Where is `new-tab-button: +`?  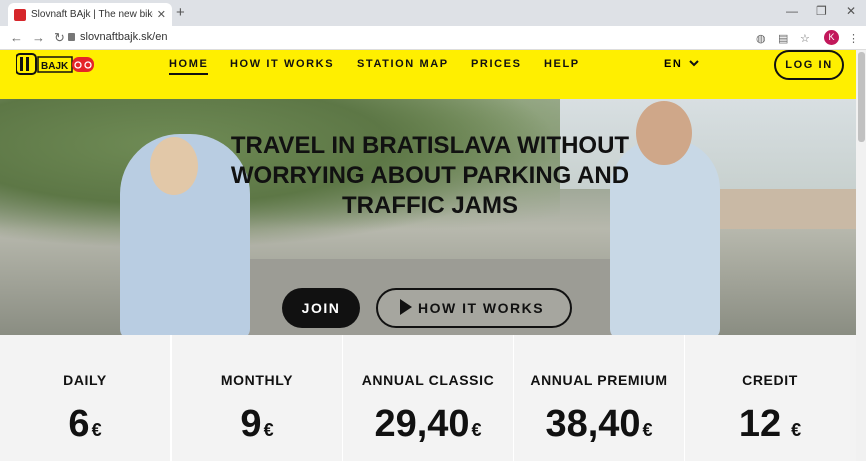
new-tab-button: + is located at coordinates (180, 12).